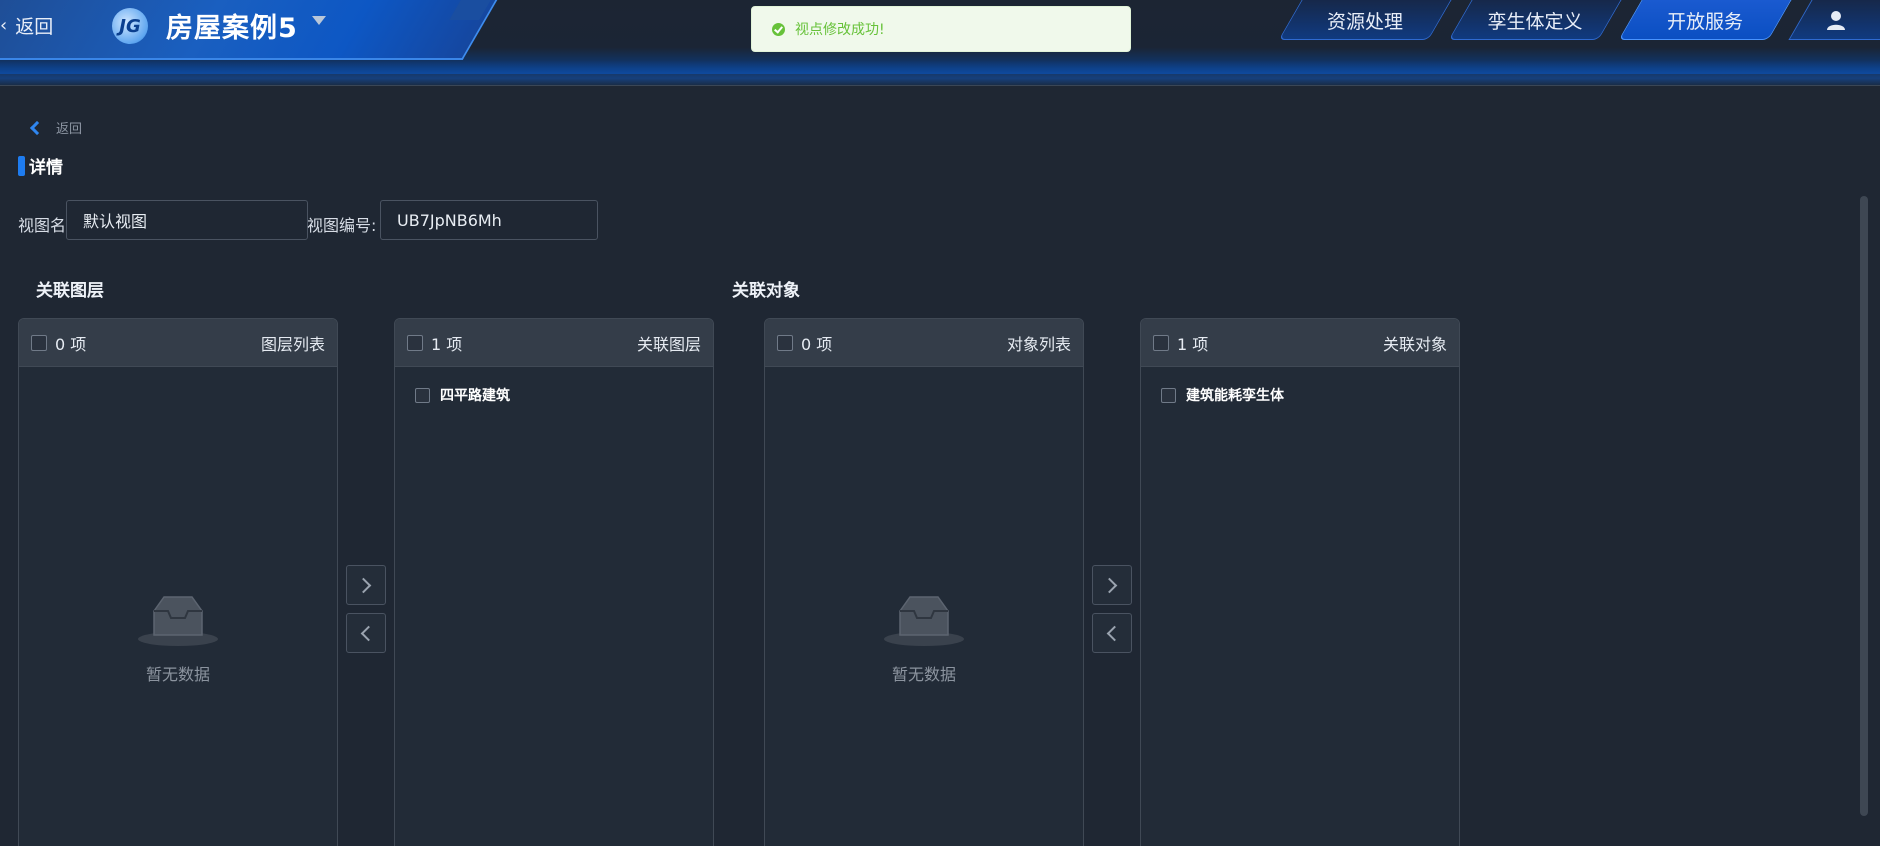  Describe the element at coordinates (319, 20) in the screenshot. I see `caret-down-icon` at that location.